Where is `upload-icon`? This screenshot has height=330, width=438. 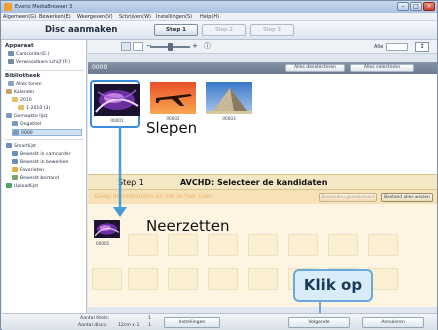
upload-icon is located at coordinates (9, 185).